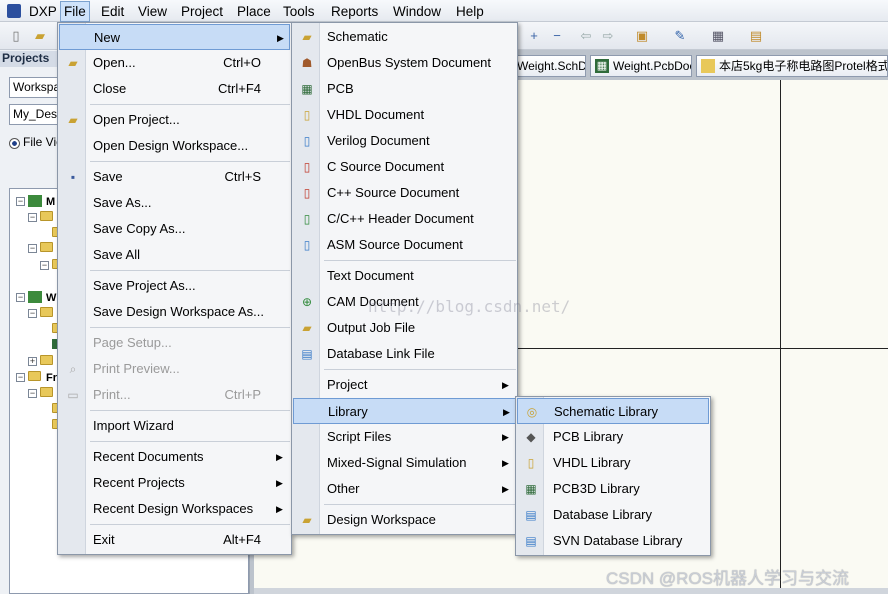 The width and height of the screenshot is (888, 594). Describe the element at coordinates (35, 297) in the screenshot. I see `workspace-icon` at that location.